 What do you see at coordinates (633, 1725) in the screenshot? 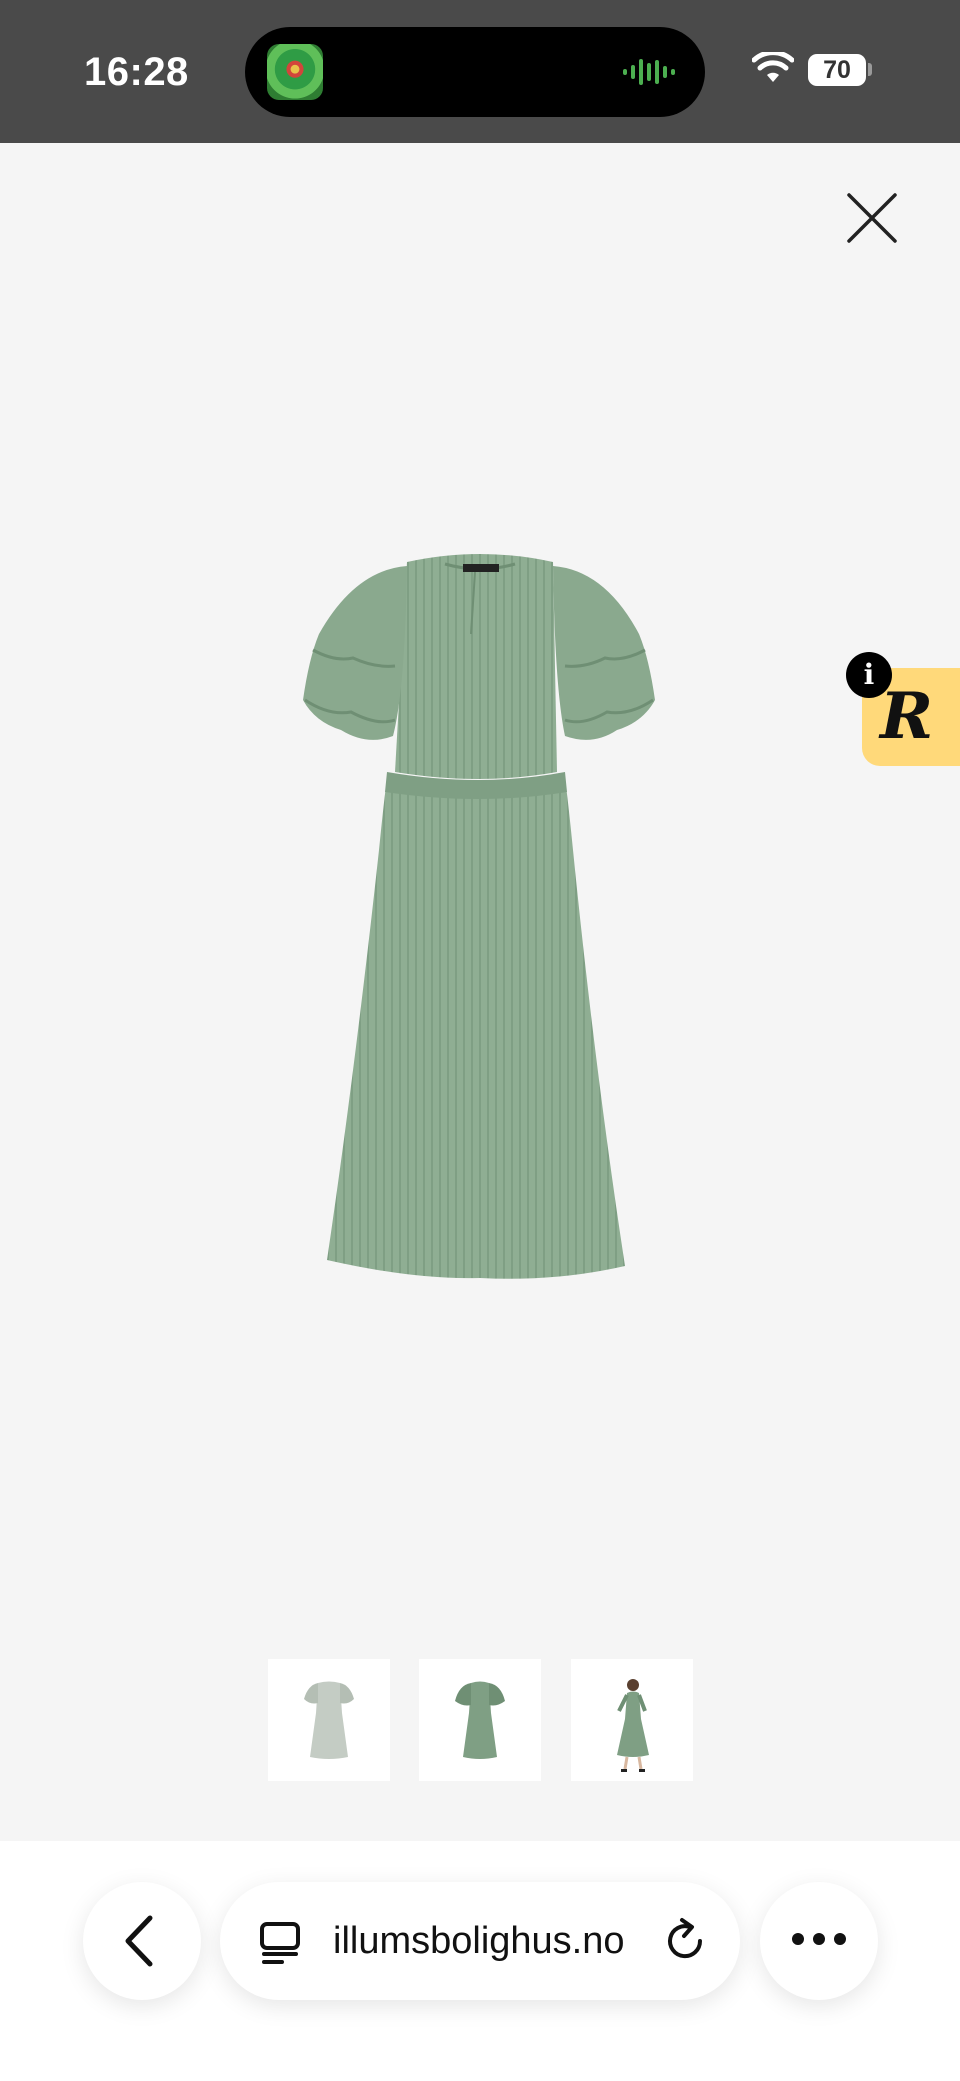
I see `dress-model-view` at bounding box center [633, 1725].